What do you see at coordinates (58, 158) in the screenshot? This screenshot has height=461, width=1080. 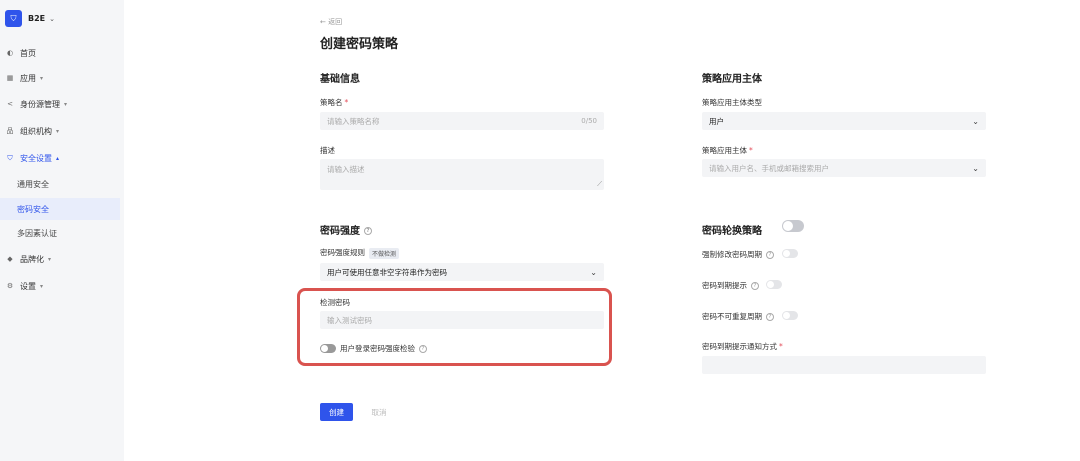 I see `chevron-up-icon: ▴` at bounding box center [58, 158].